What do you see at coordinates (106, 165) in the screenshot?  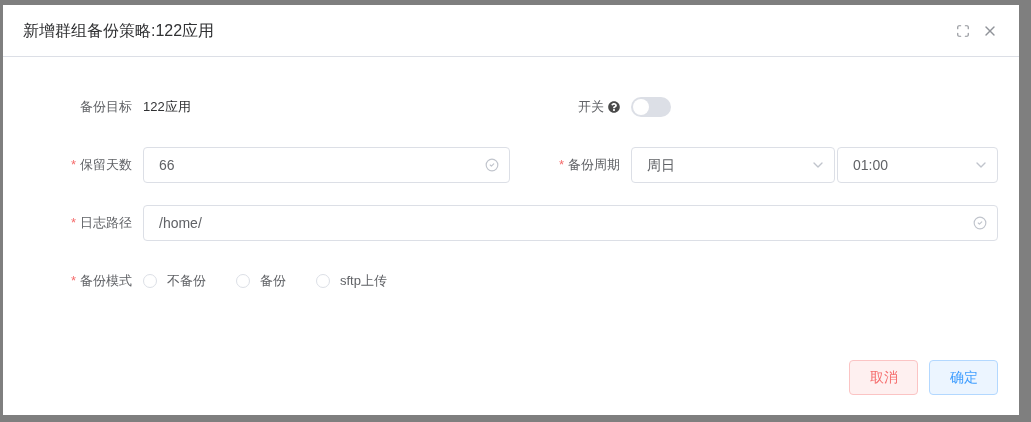 I see `field-label: 保留天数` at bounding box center [106, 165].